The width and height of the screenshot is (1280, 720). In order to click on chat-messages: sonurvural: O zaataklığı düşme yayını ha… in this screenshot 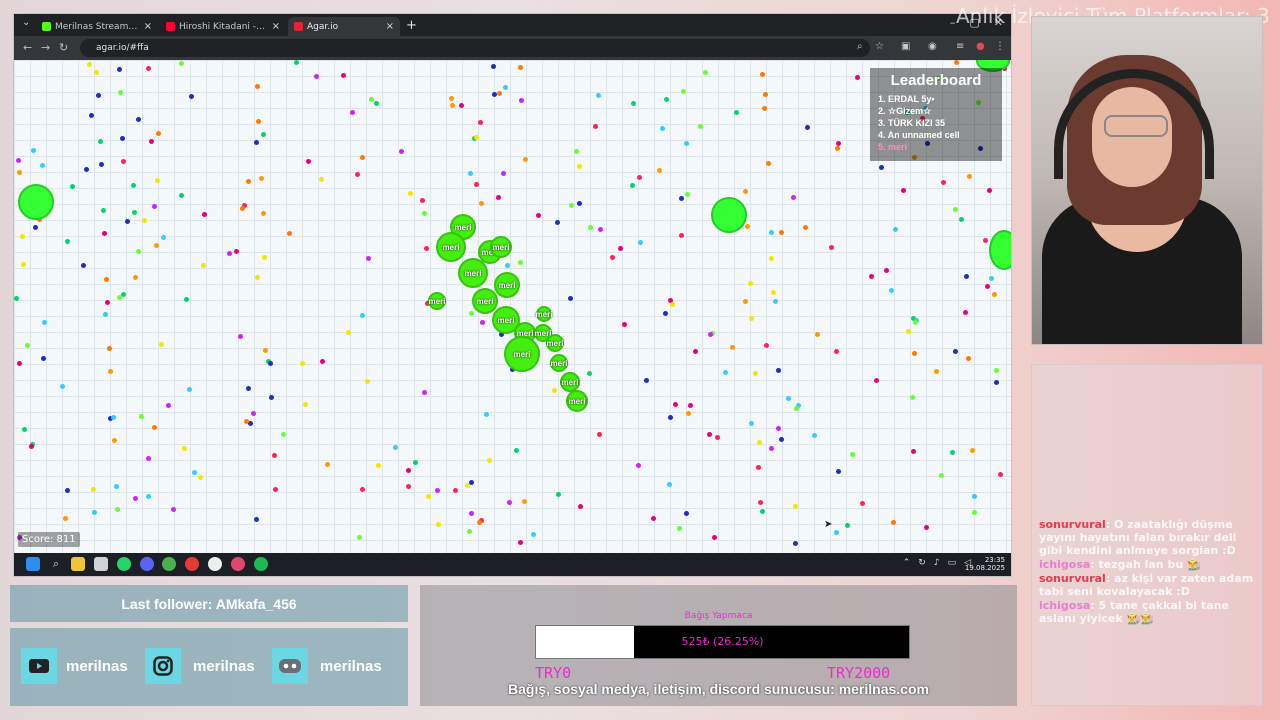, I will do `click(1148, 572)`.